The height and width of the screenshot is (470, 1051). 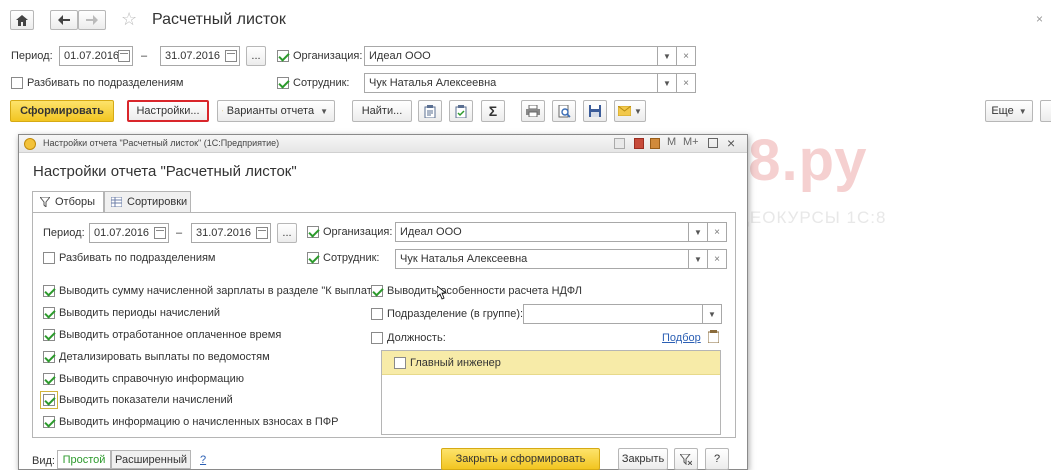 I want to click on calendar-tool-icon, so click(x=655, y=143).